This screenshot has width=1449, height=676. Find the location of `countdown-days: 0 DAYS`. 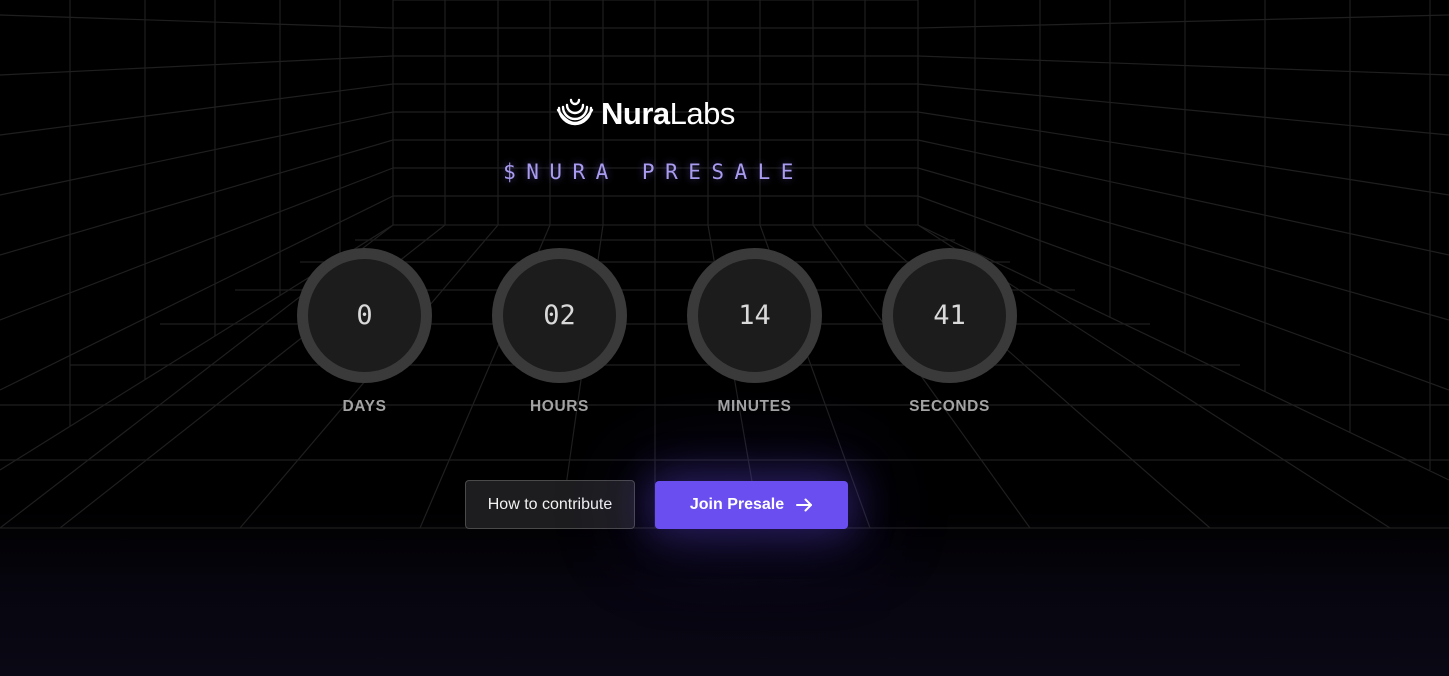

countdown-days: 0 DAYS is located at coordinates (364, 332).